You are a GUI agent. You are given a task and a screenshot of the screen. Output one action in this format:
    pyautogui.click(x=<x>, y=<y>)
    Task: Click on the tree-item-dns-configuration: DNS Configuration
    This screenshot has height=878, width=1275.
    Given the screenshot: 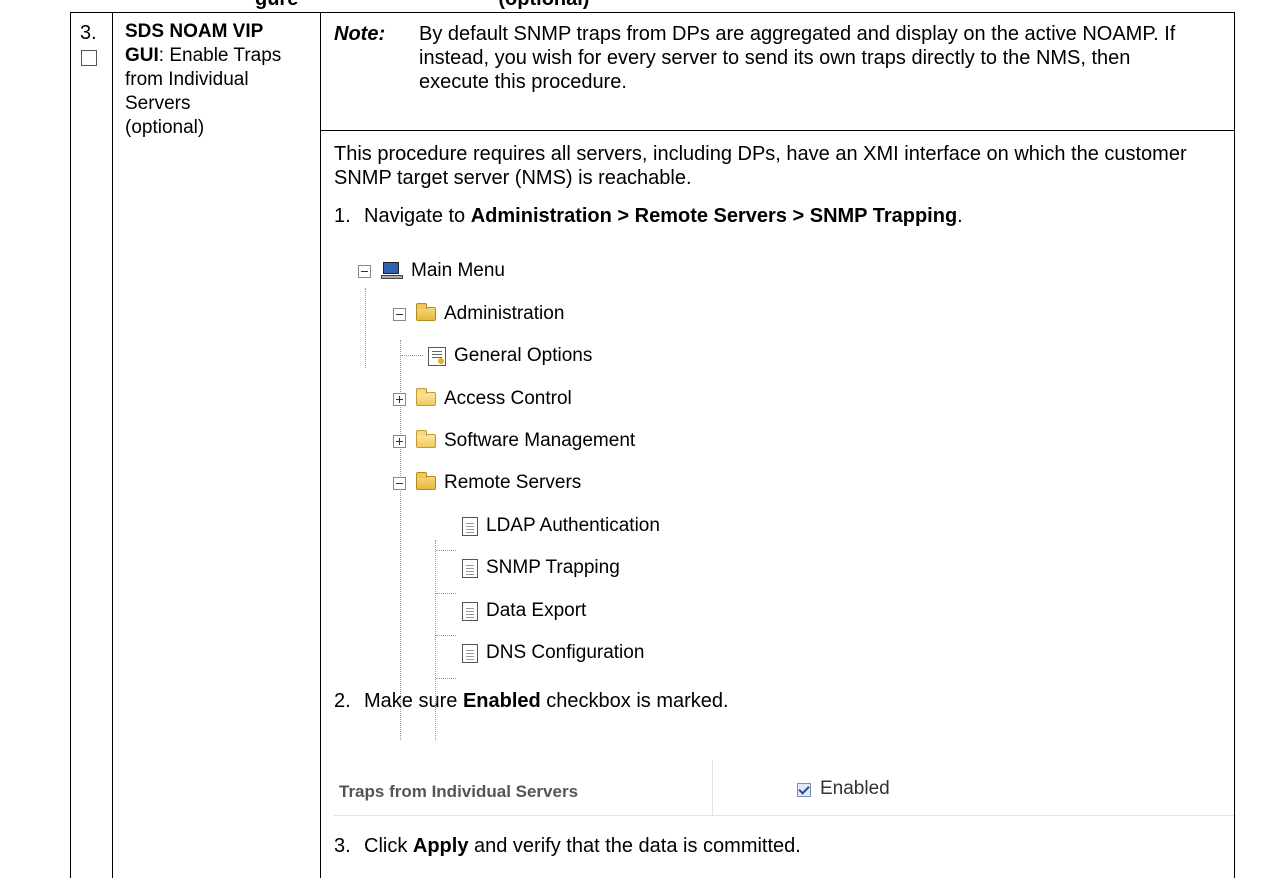 What is the action you would take?
    pyautogui.click(x=553, y=653)
    